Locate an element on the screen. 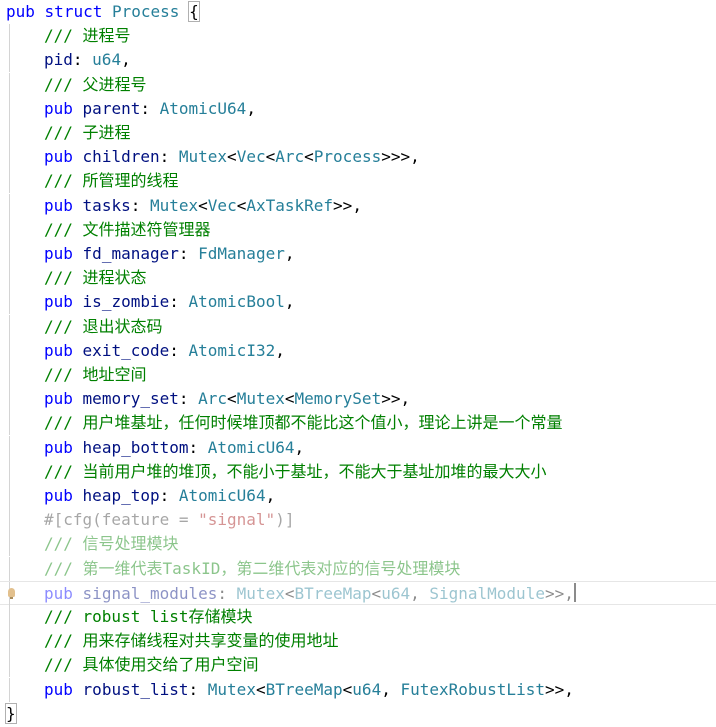  code-text: /// 地址空间 is located at coordinates (95, 375).